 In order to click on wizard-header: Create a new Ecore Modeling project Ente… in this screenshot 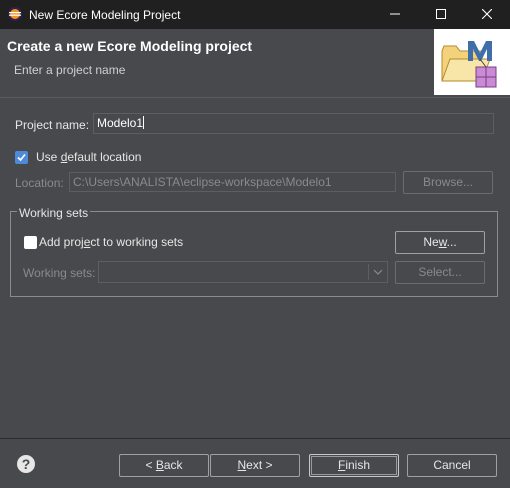, I will do `click(255, 63)`.